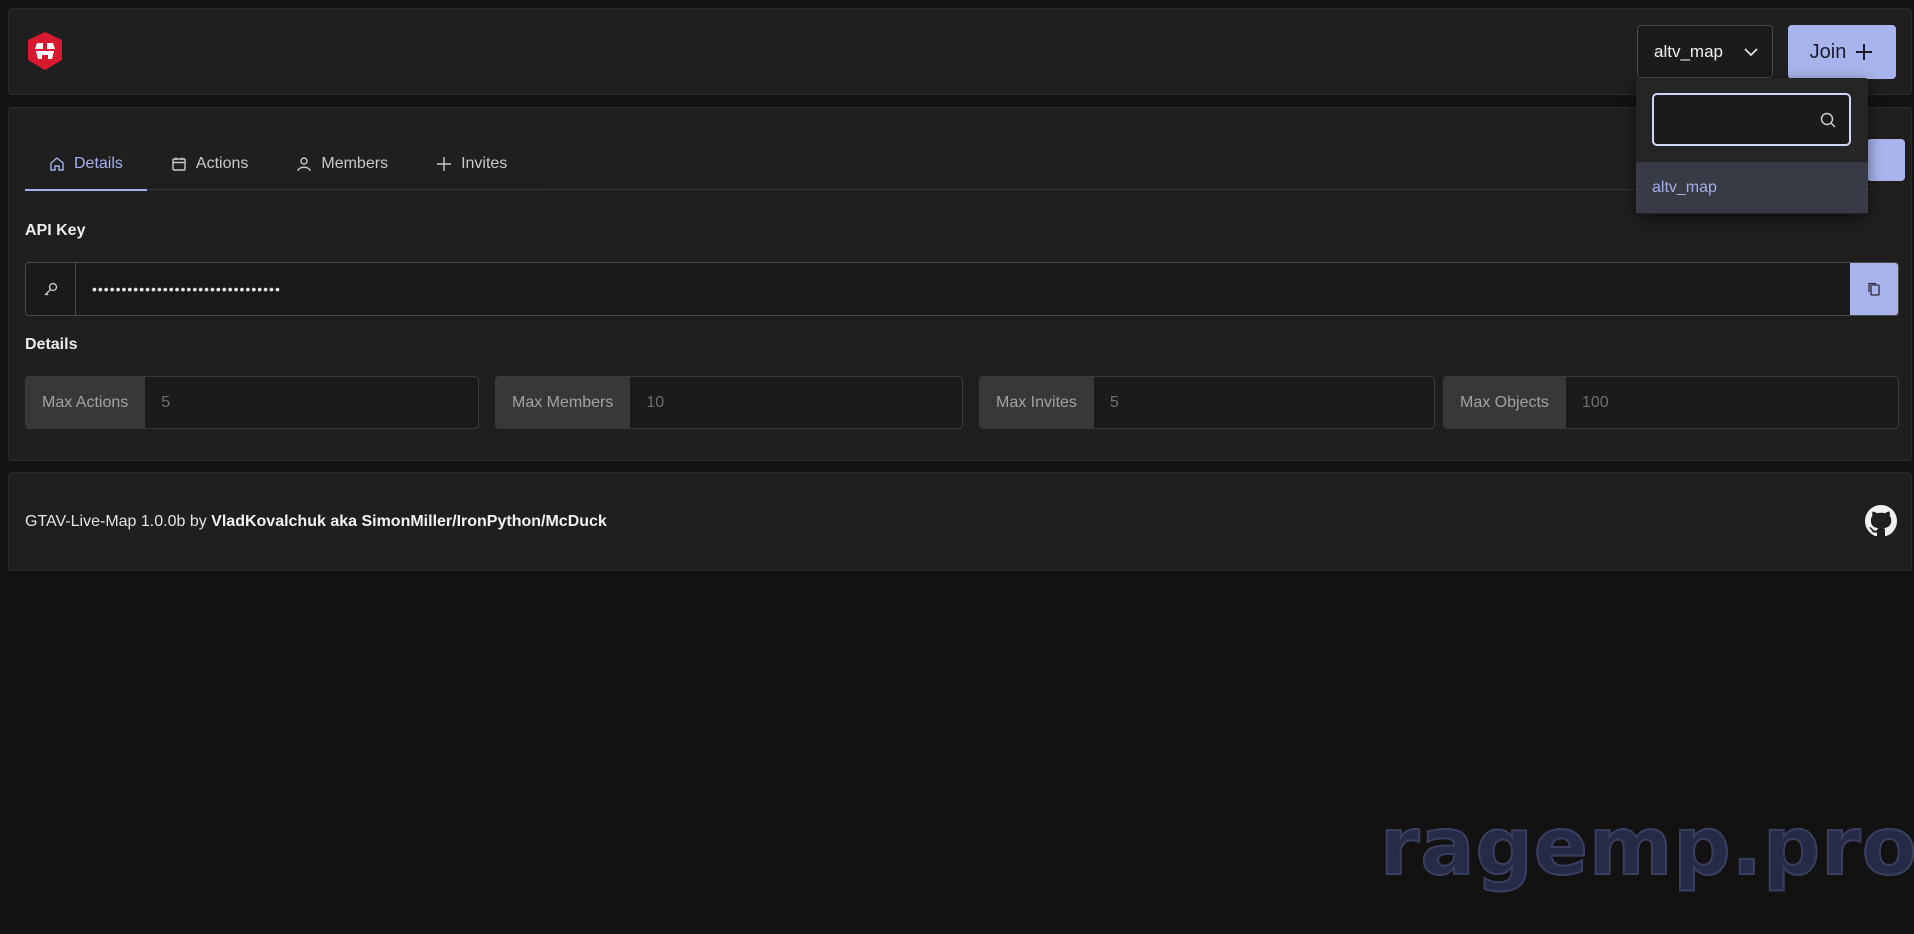  I want to click on tab-actions: Actions, so click(209, 164).